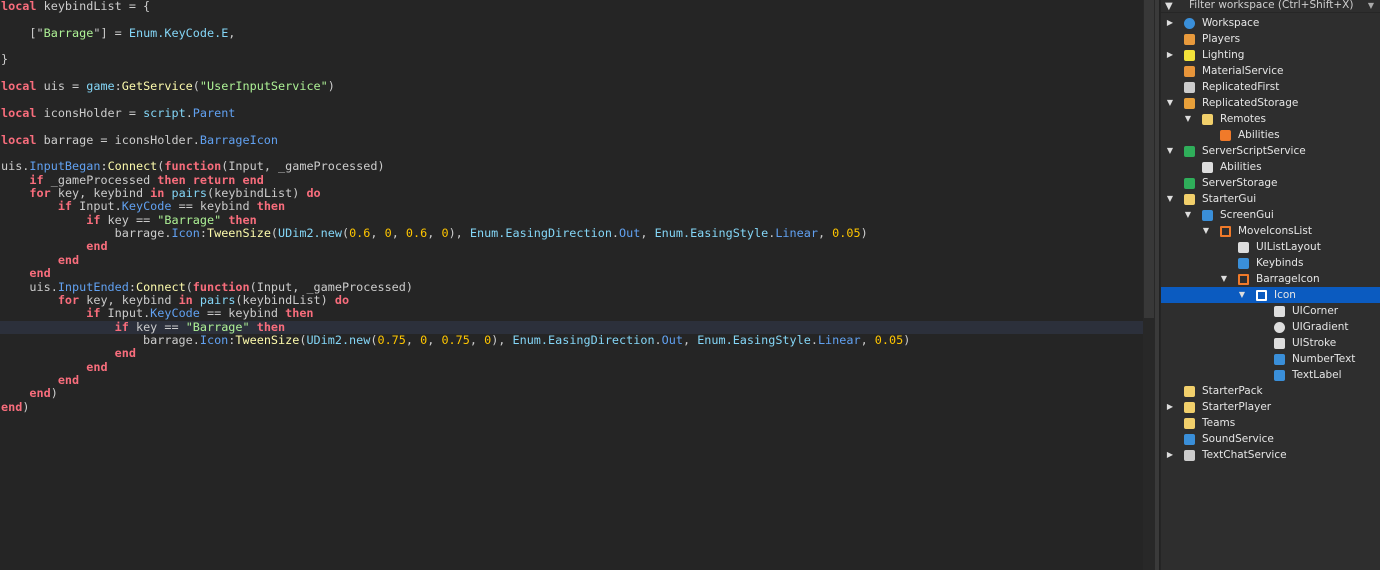  Describe the element at coordinates (1270, 55) in the screenshot. I see `explorer-item-lighting: ▶ Lighting` at that location.